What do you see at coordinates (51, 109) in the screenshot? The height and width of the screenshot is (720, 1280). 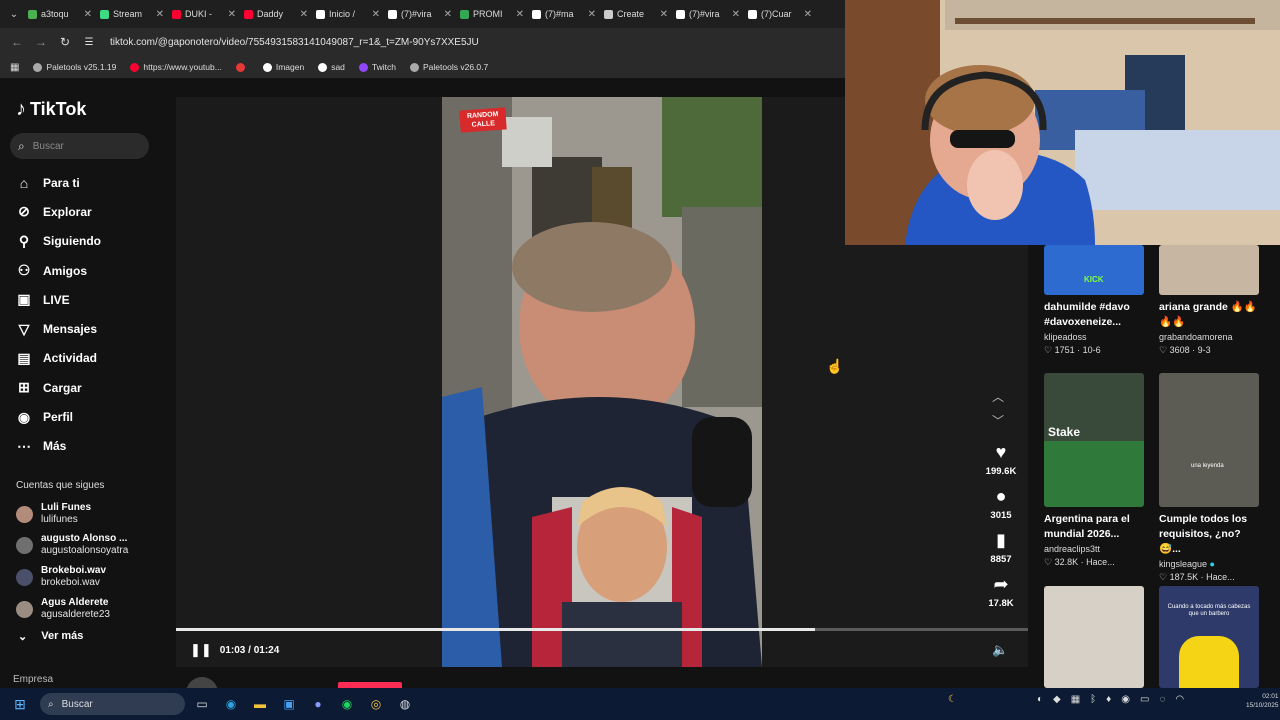 I see `tiktok-logo: ♪ TikTok` at bounding box center [51, 109].